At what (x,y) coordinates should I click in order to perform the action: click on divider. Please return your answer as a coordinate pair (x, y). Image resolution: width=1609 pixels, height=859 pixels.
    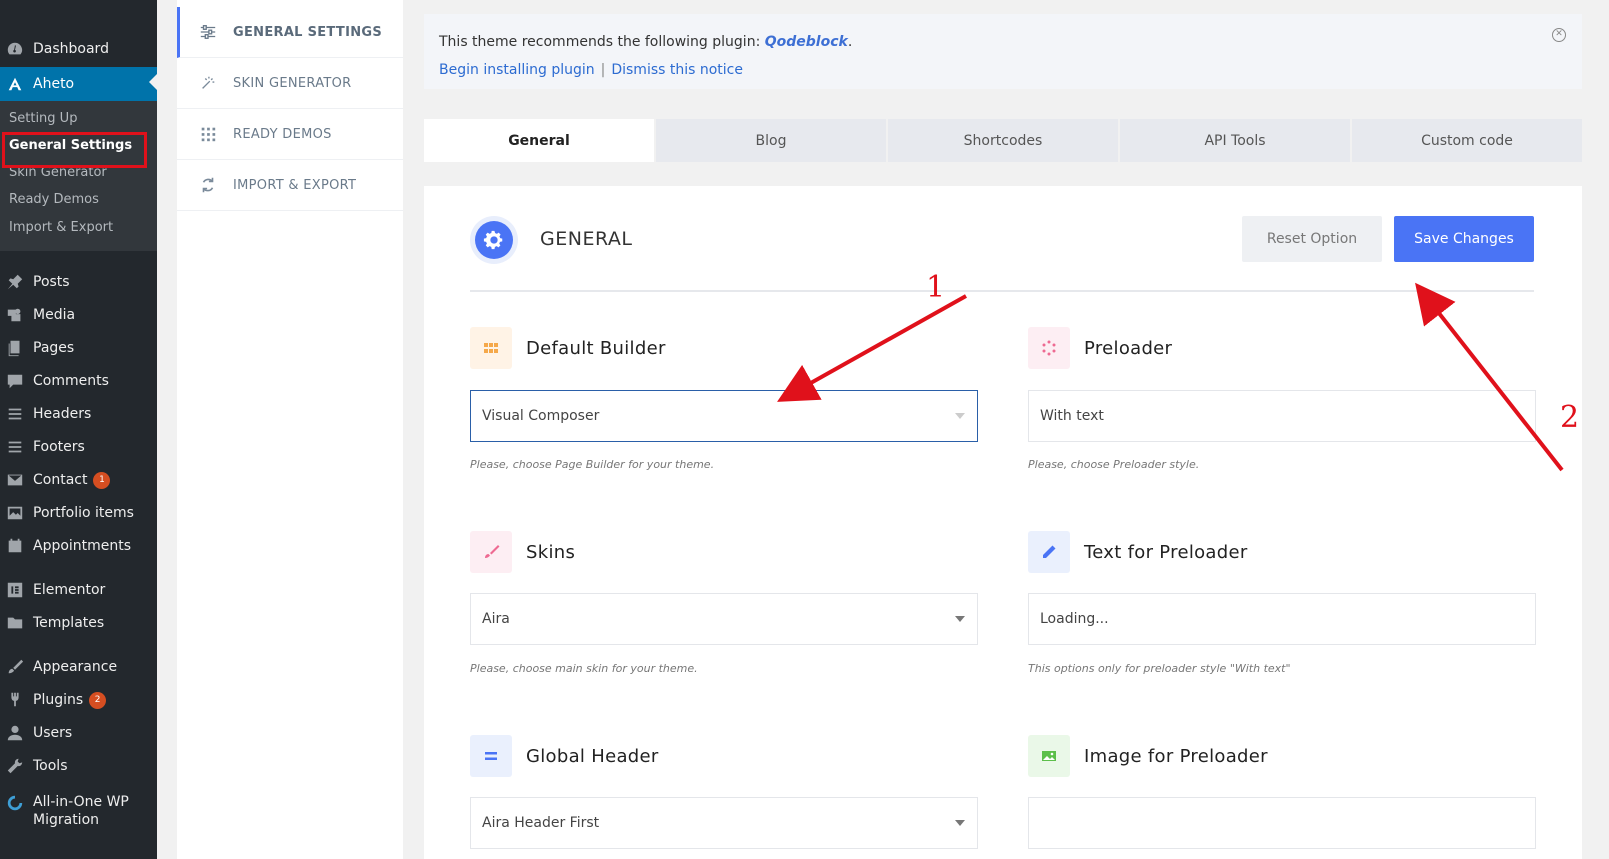
    Looking at the image, I should click on (1002, 291).